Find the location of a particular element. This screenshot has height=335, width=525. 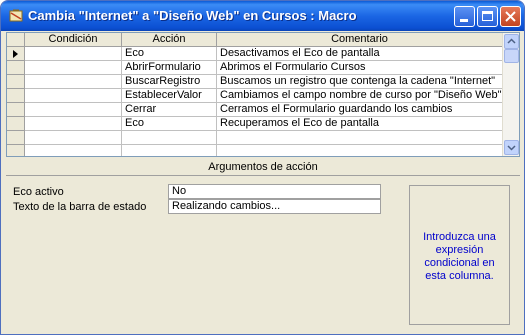

cell-accion: Cerrar is located at coordinates (169, 110).